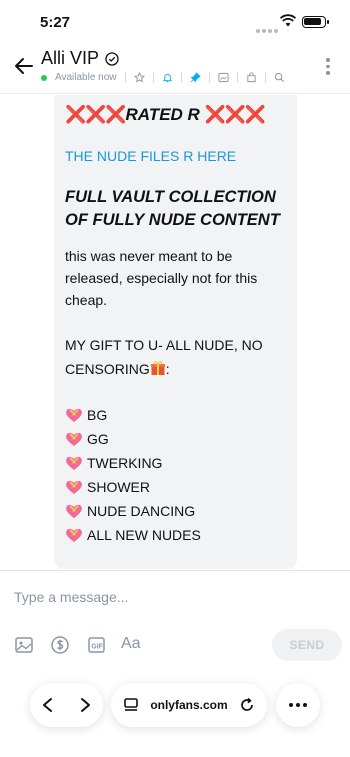  What do you see at coordinates (157, 368) in the screenshot?
I see `gift-icon` at bounding box center [157, 368].